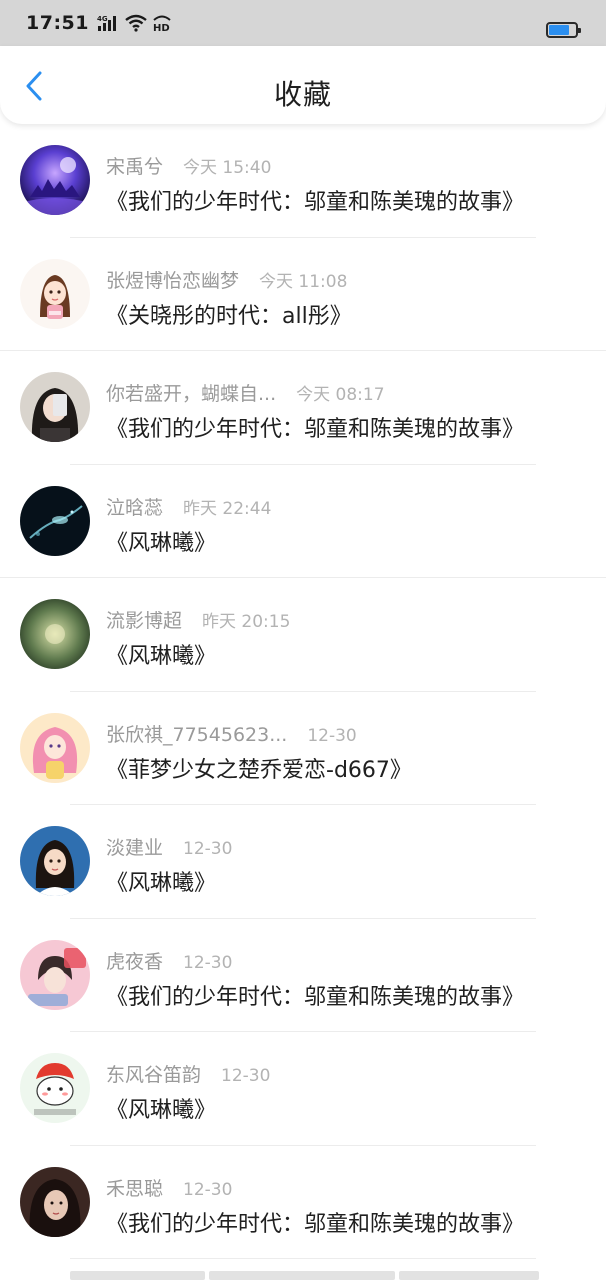 The image size is (606, 1280). Describe the element at coordinates (302, 94) in the screenshot. I see `page-title: 收藏` at that location.